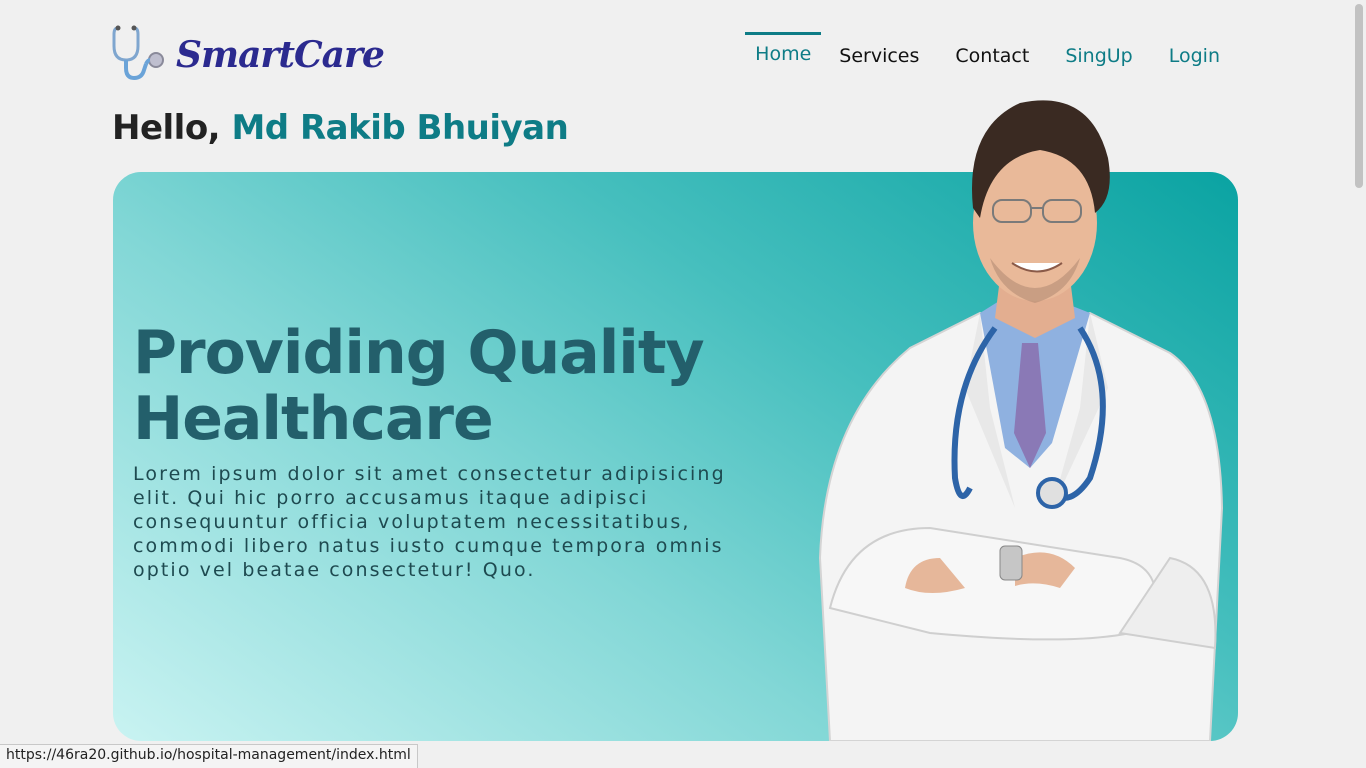 This screenshot has height=768, width=1366. I want to click on main-nav: Home Services Contact SingUp Login, so click(991, 53).